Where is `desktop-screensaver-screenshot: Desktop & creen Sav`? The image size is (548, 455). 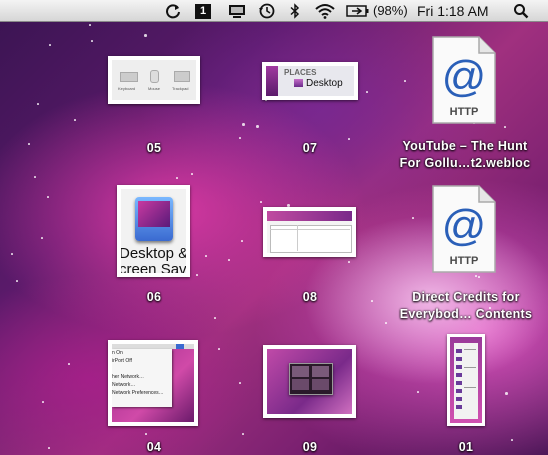
desktop-screensaver-screenshot: Desktop & creen Sav is located at coordinates (153, 231).